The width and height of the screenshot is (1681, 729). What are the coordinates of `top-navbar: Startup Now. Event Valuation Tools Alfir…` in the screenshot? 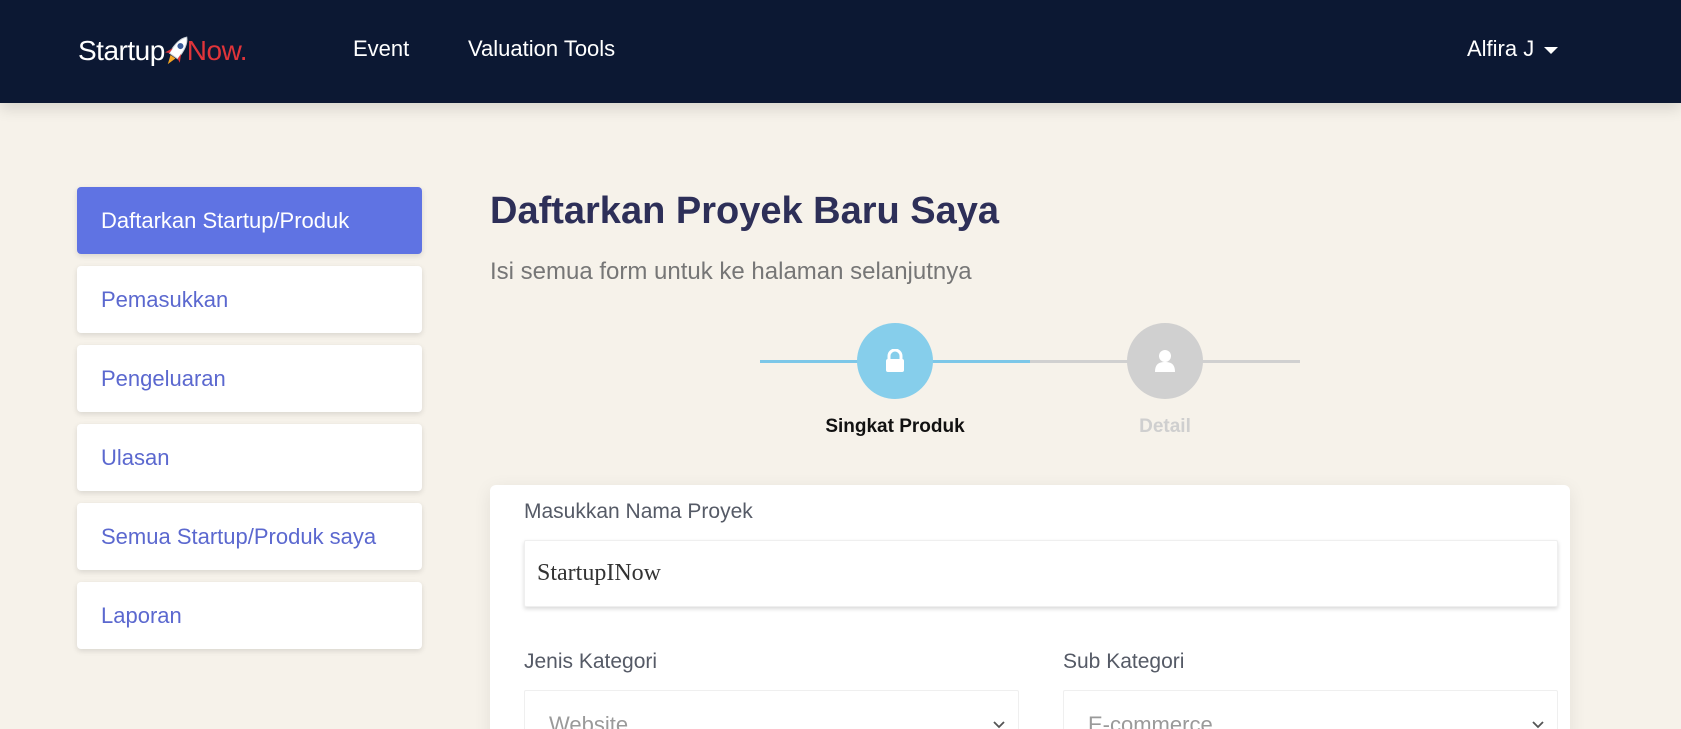 It's located at (840, 51).